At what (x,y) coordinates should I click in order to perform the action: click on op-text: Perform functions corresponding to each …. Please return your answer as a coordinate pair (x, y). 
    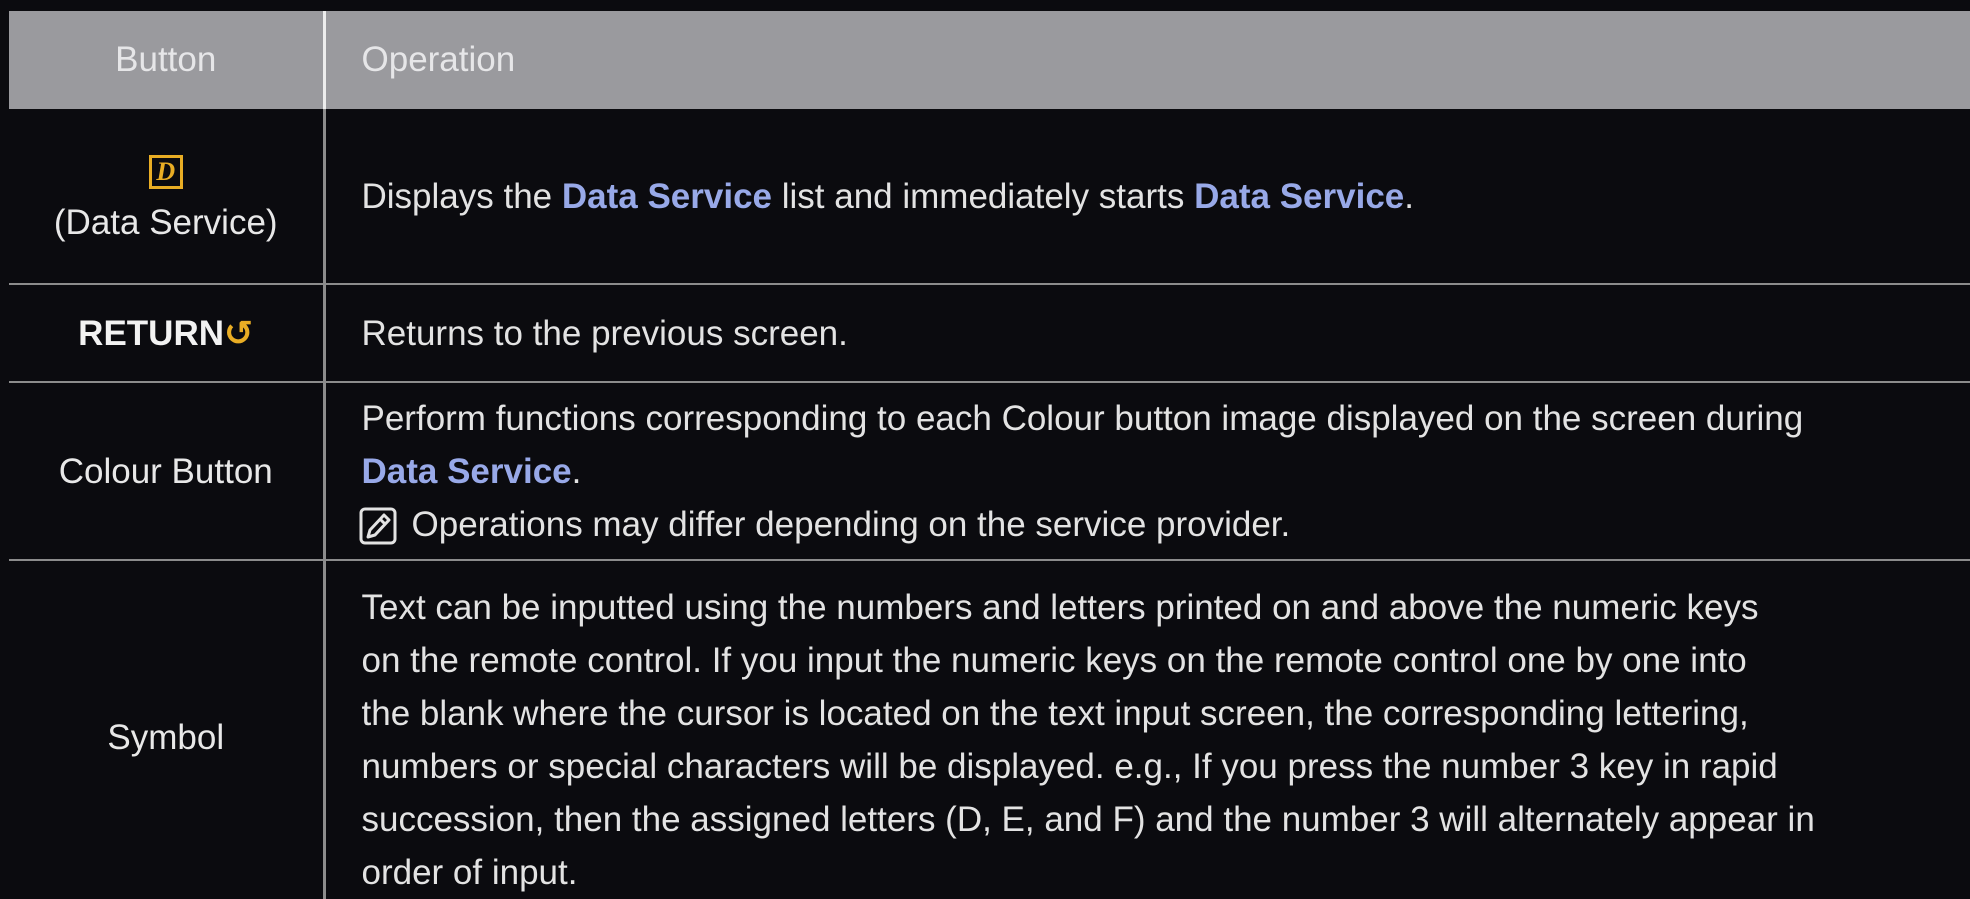
    Looking at the image, I should click on (1166, 418).